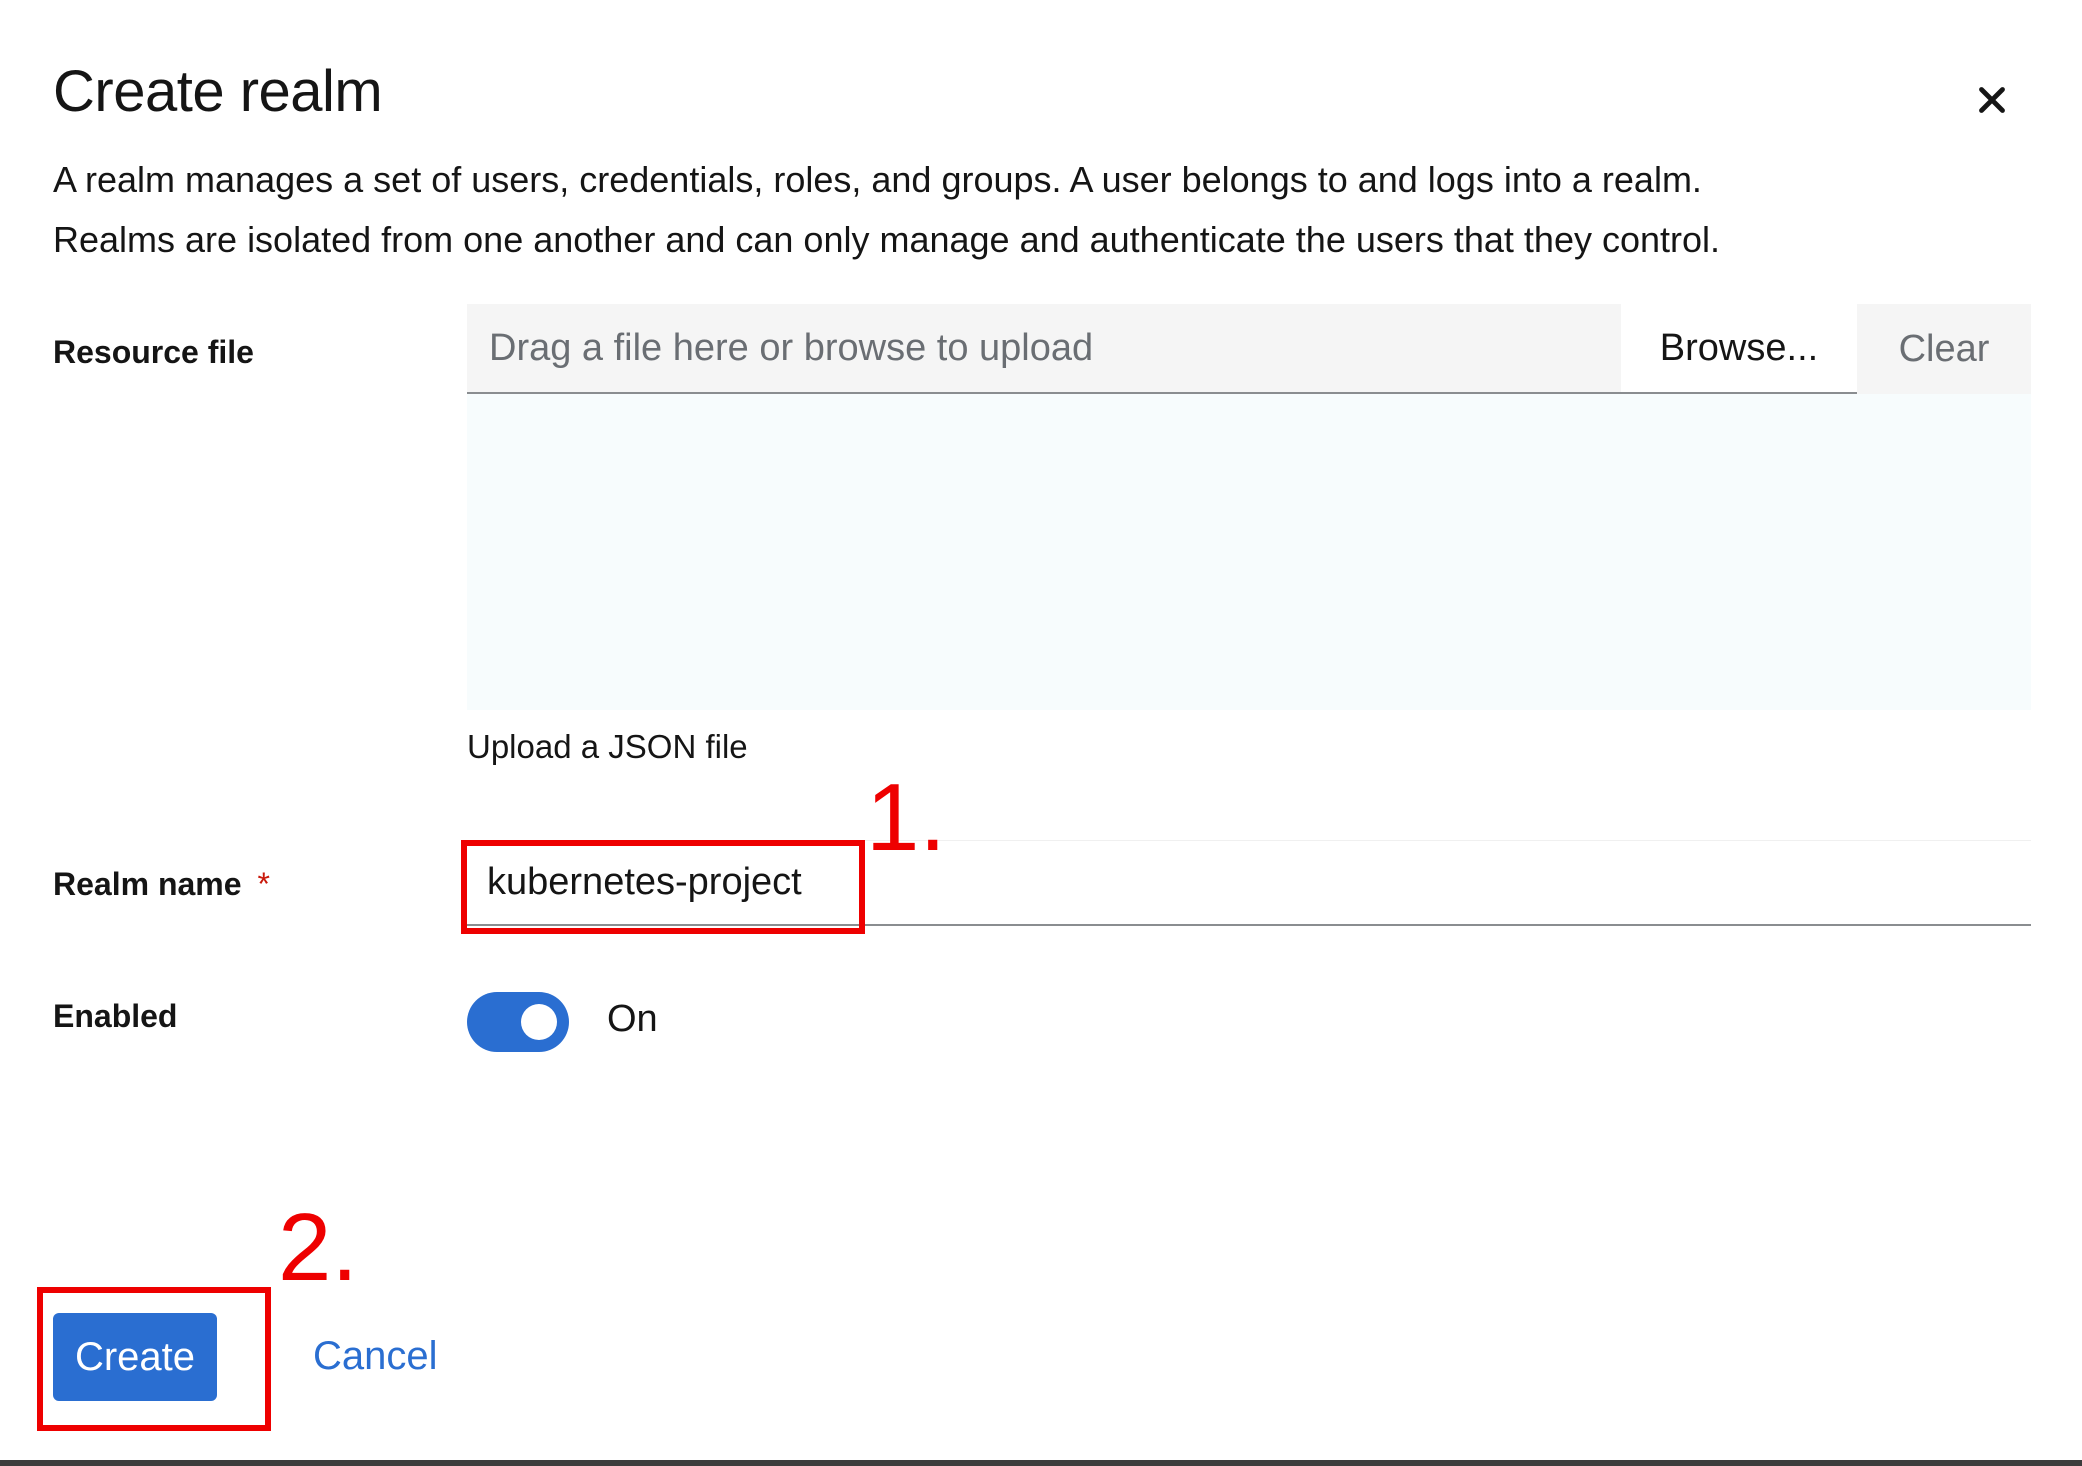  What do you see at coordinates (632, 1019) in the screenshot?
I see `enabled-state-text: On` at bounding box center [632, 1019].